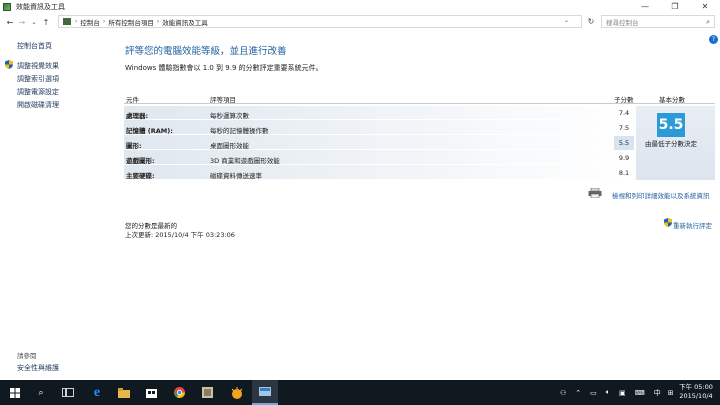 This screenshot has width=720, height=405. What do you see at coordinates (566, 20) in the screenshot?
I see `address-dropdown-chevron-icon: ⌄` at bounding box center [566, 20].